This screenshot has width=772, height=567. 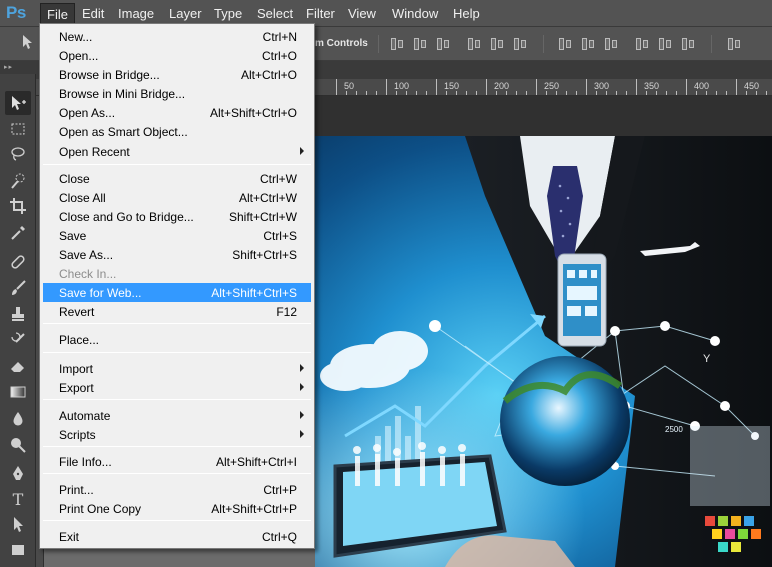 What do you see at coordinates (29, 42) in the screenshot?
I see `move-tool-preset-icon` at bounding box center [29, 42].